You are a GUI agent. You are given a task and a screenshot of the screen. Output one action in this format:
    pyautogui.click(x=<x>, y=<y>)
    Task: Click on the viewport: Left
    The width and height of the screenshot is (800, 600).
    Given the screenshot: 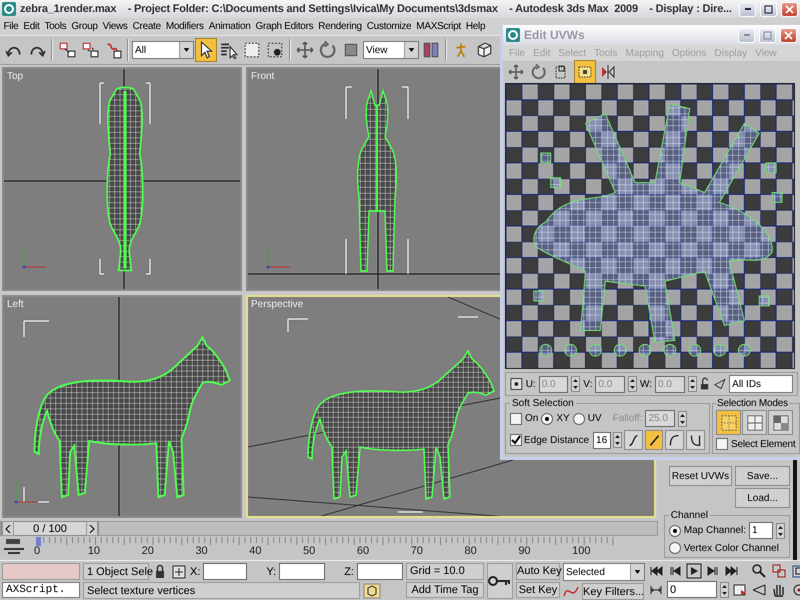 What is the action you would take?
    pyautogui.click(x=122, y=406)
    